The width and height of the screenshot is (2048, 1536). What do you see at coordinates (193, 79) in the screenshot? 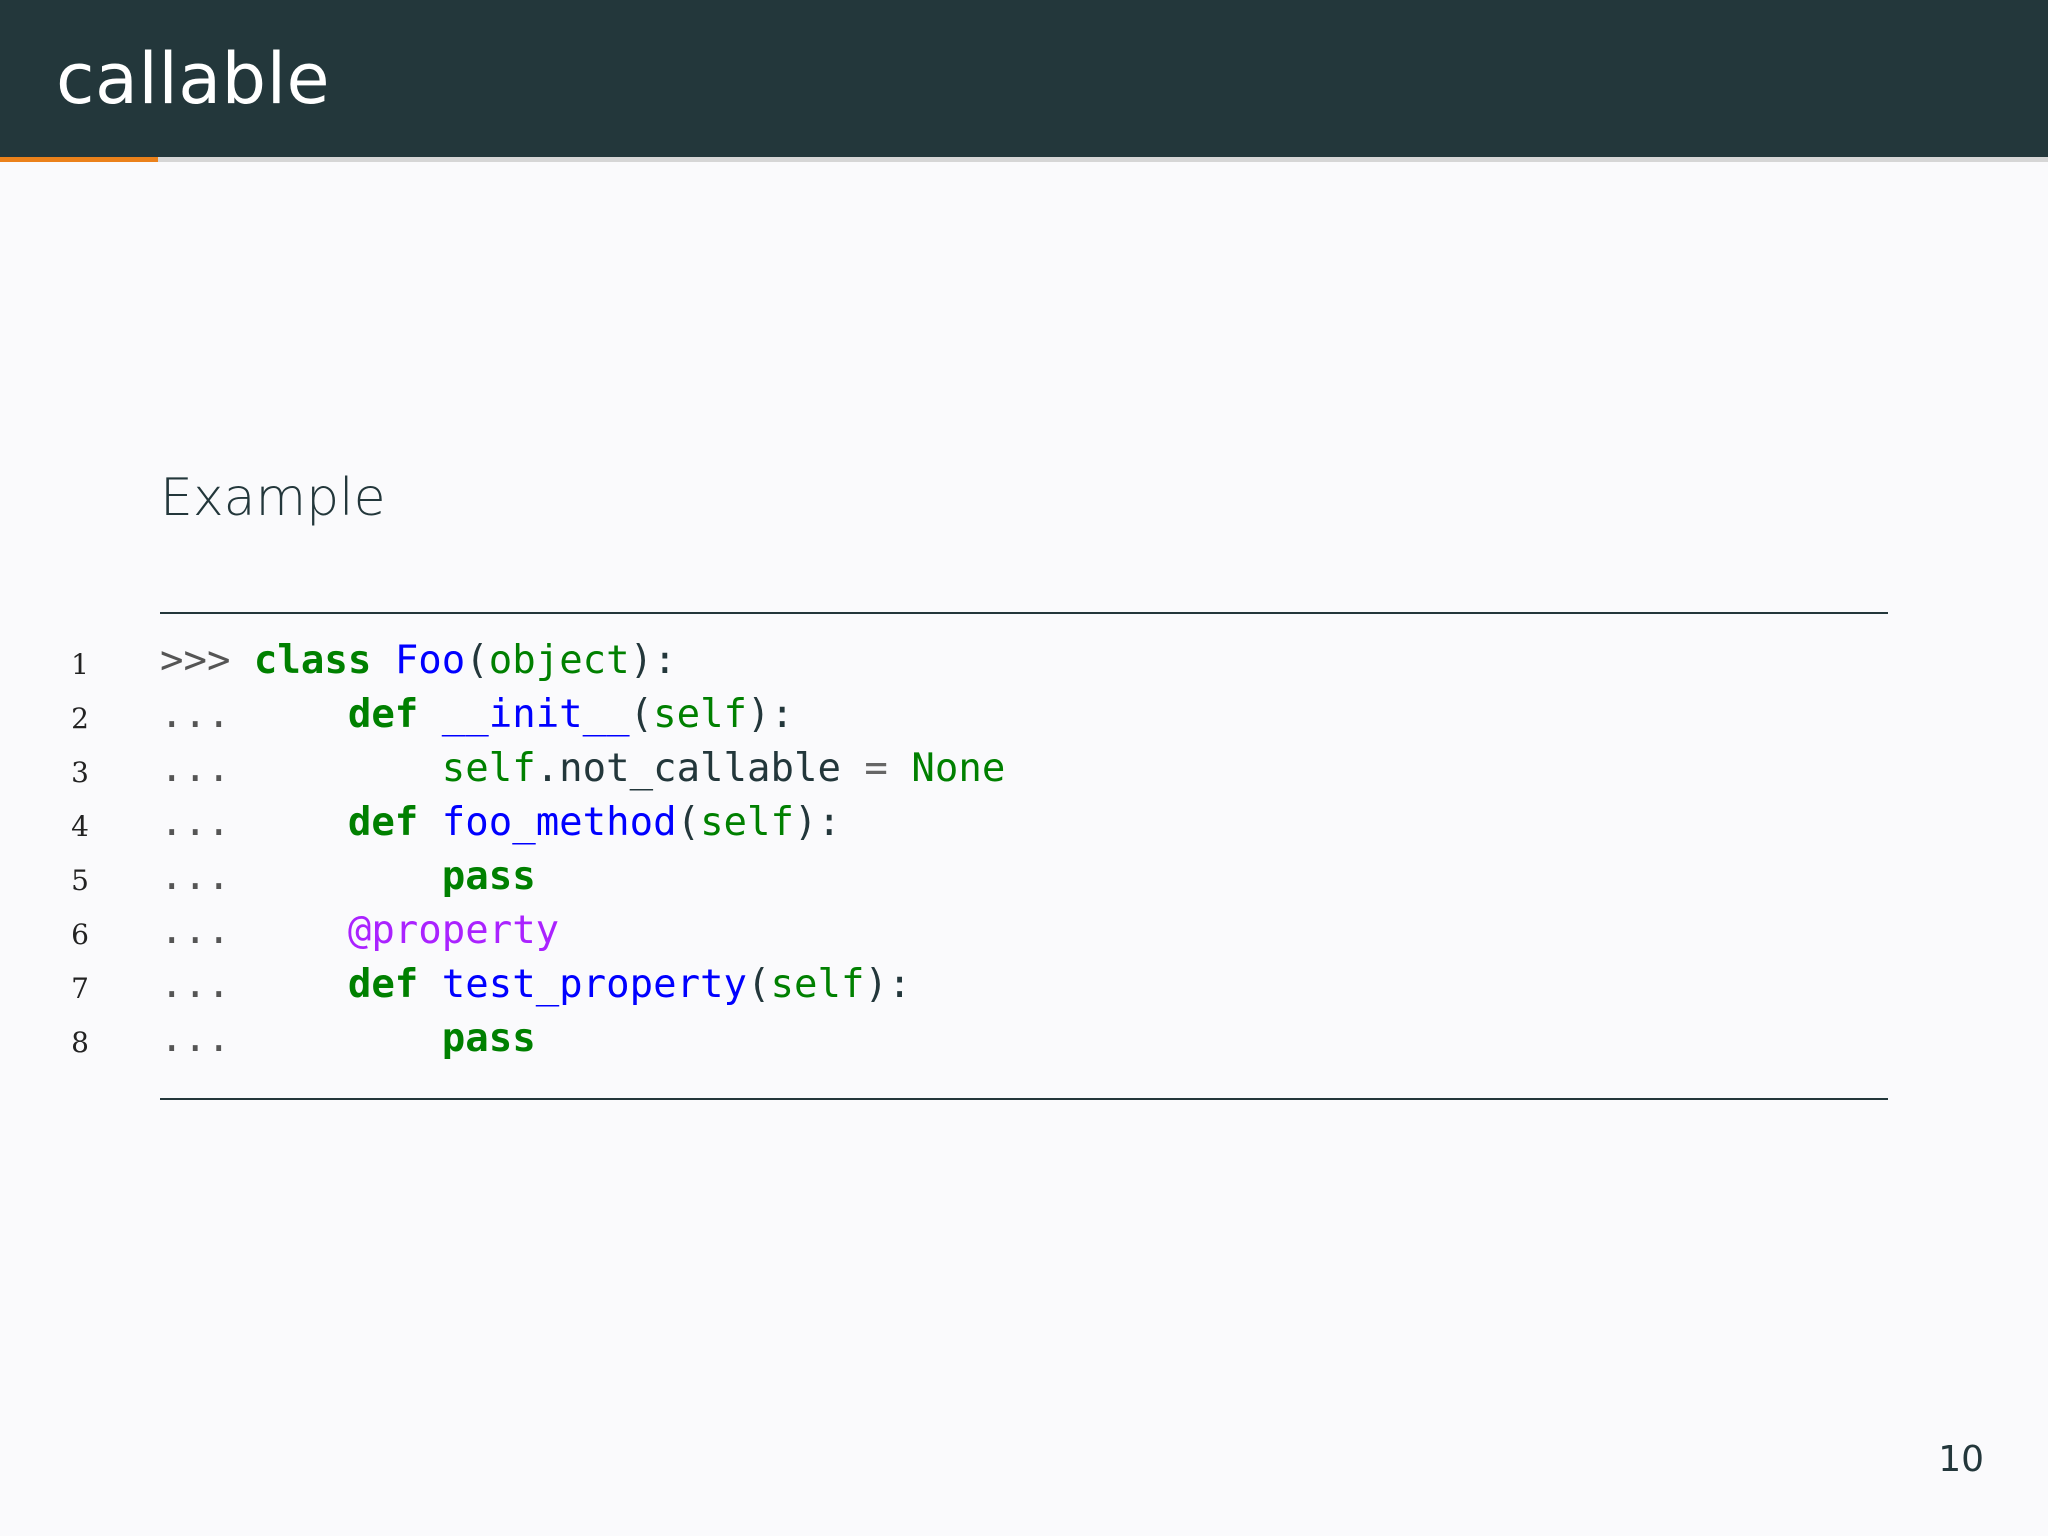
I see `slide-title: callable` at bounding box center [193, 79].